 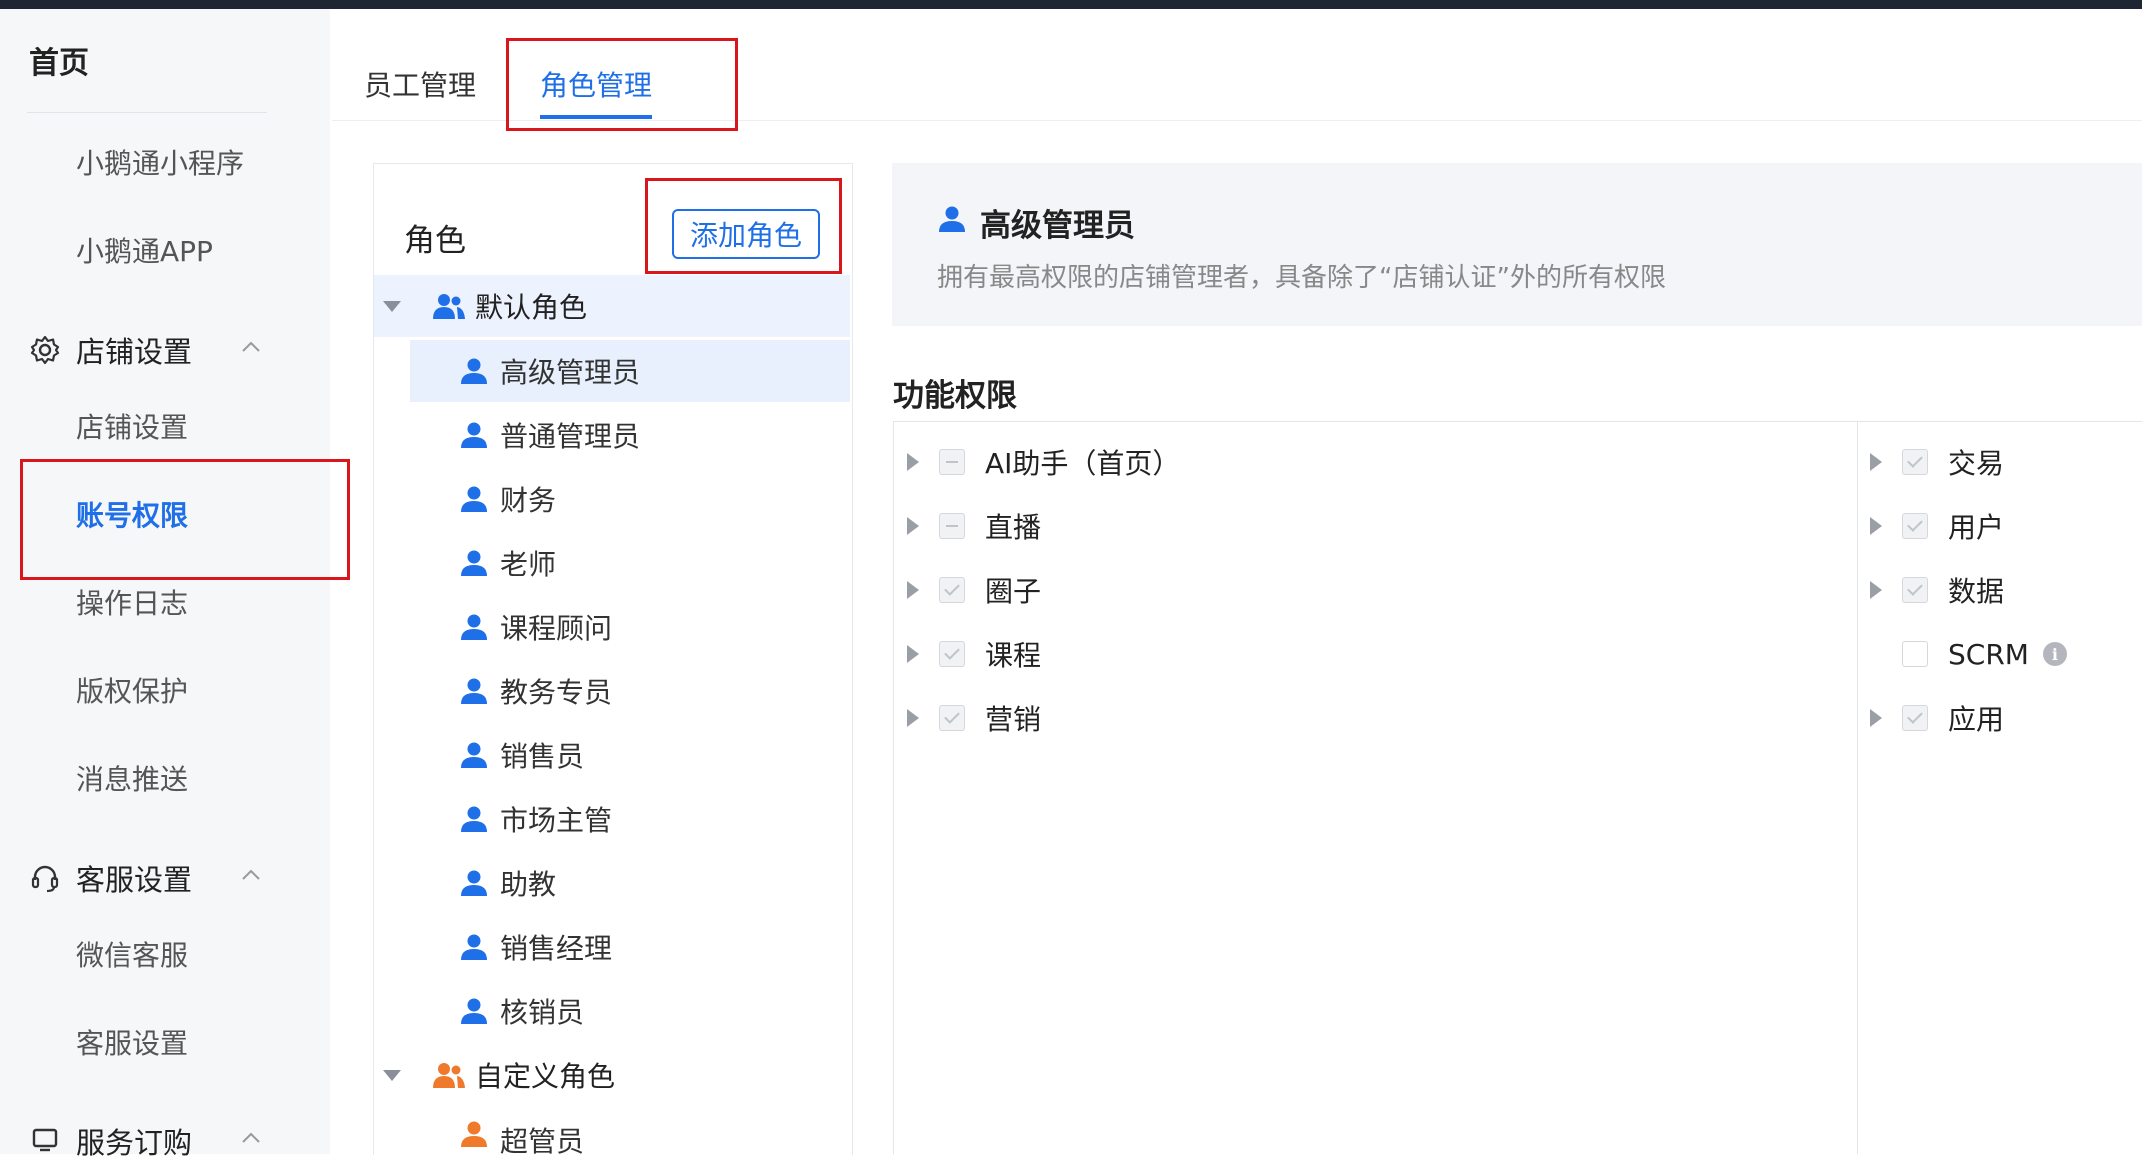 What do you see at coordinates (132, 778) in the screenshot?
I see `sidebar-item-message-push: 消息推送` at bounding box center [132, 778].